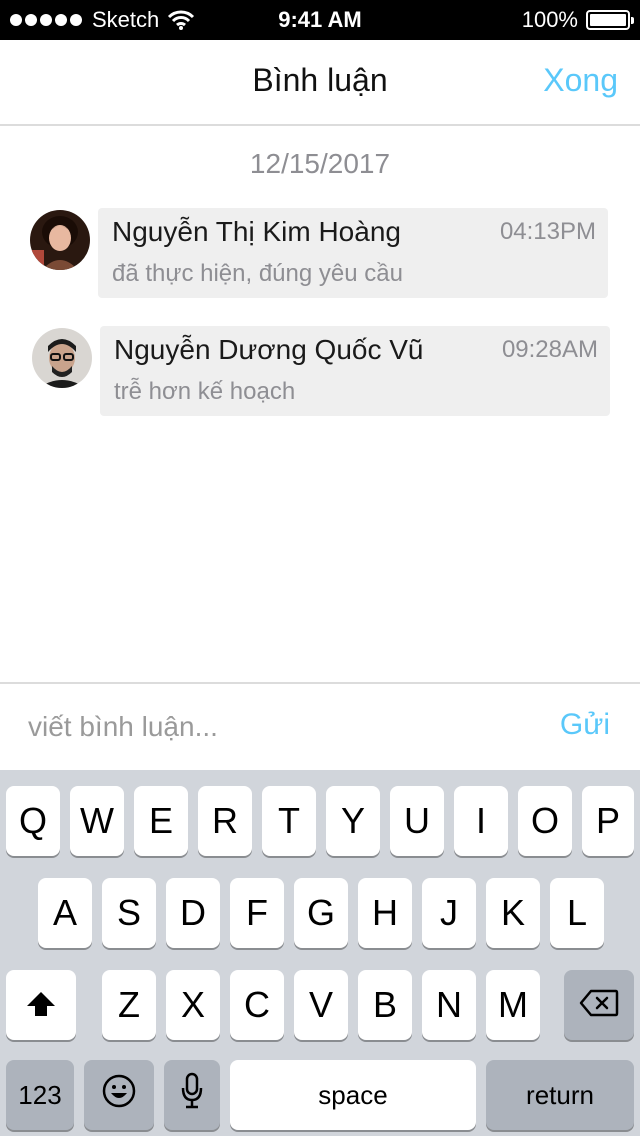  I want to click on key-w: W, so click(97, 821).